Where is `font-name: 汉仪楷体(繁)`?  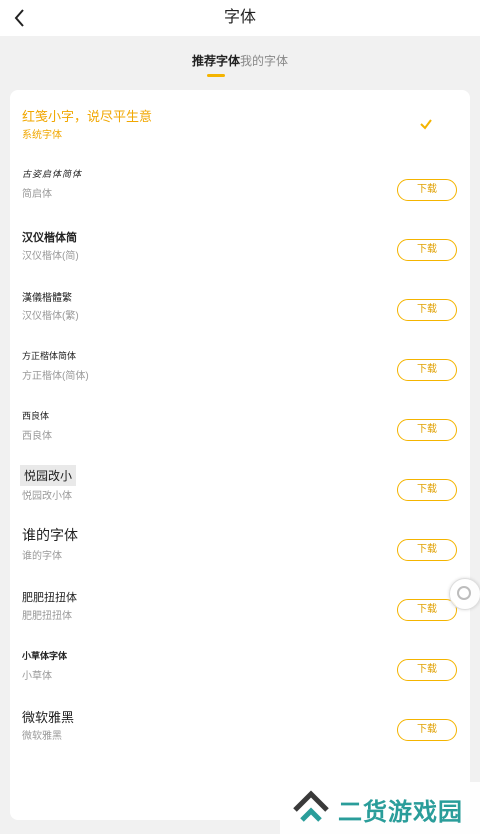 font-name: 汉仪楷体(繁) is located at coordinates (50, 316).